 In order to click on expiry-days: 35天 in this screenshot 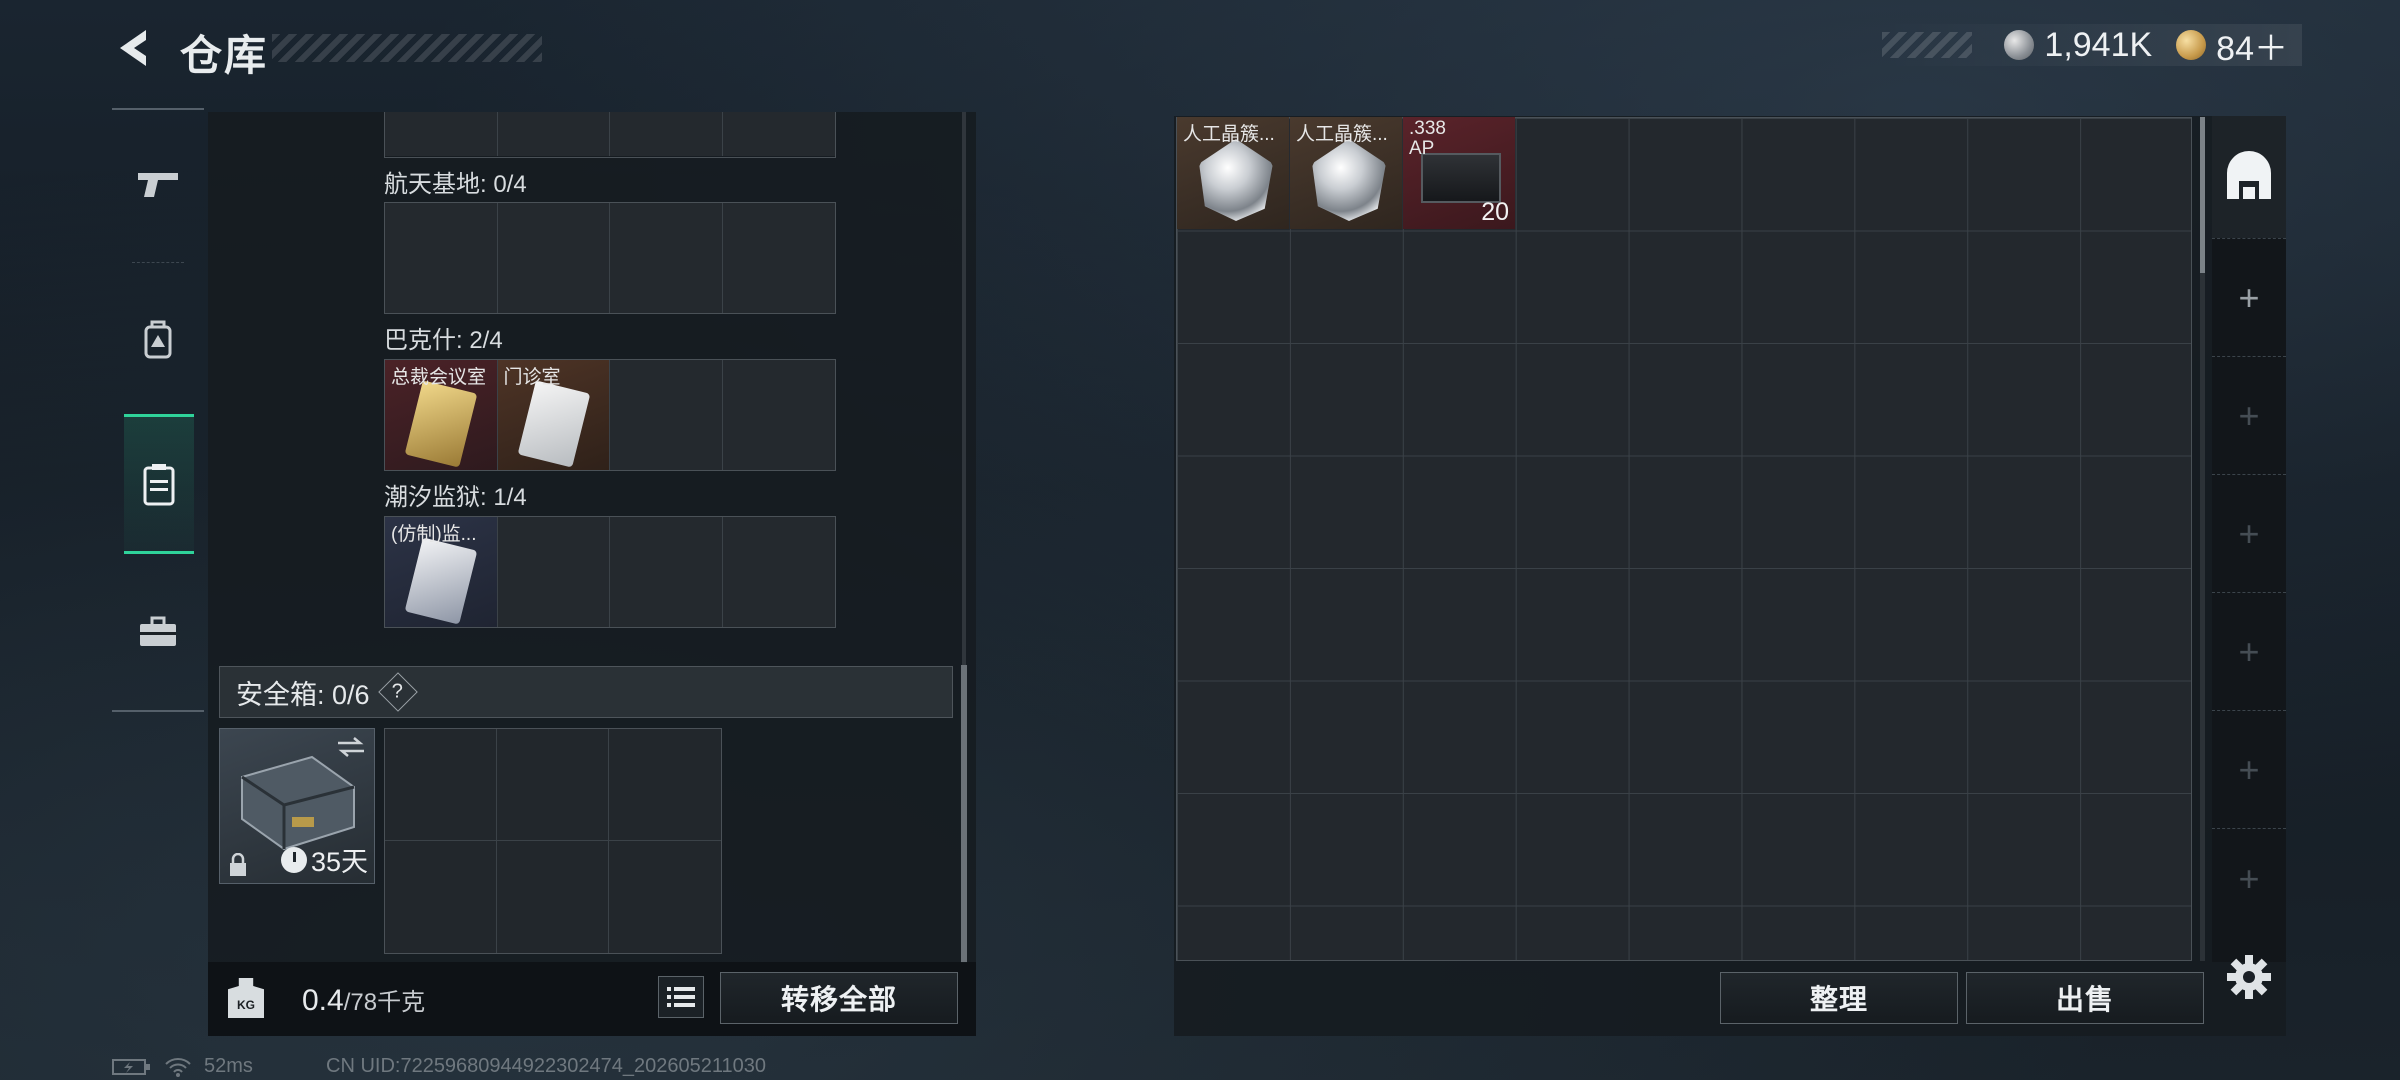, I will do `click(339, 862)`.